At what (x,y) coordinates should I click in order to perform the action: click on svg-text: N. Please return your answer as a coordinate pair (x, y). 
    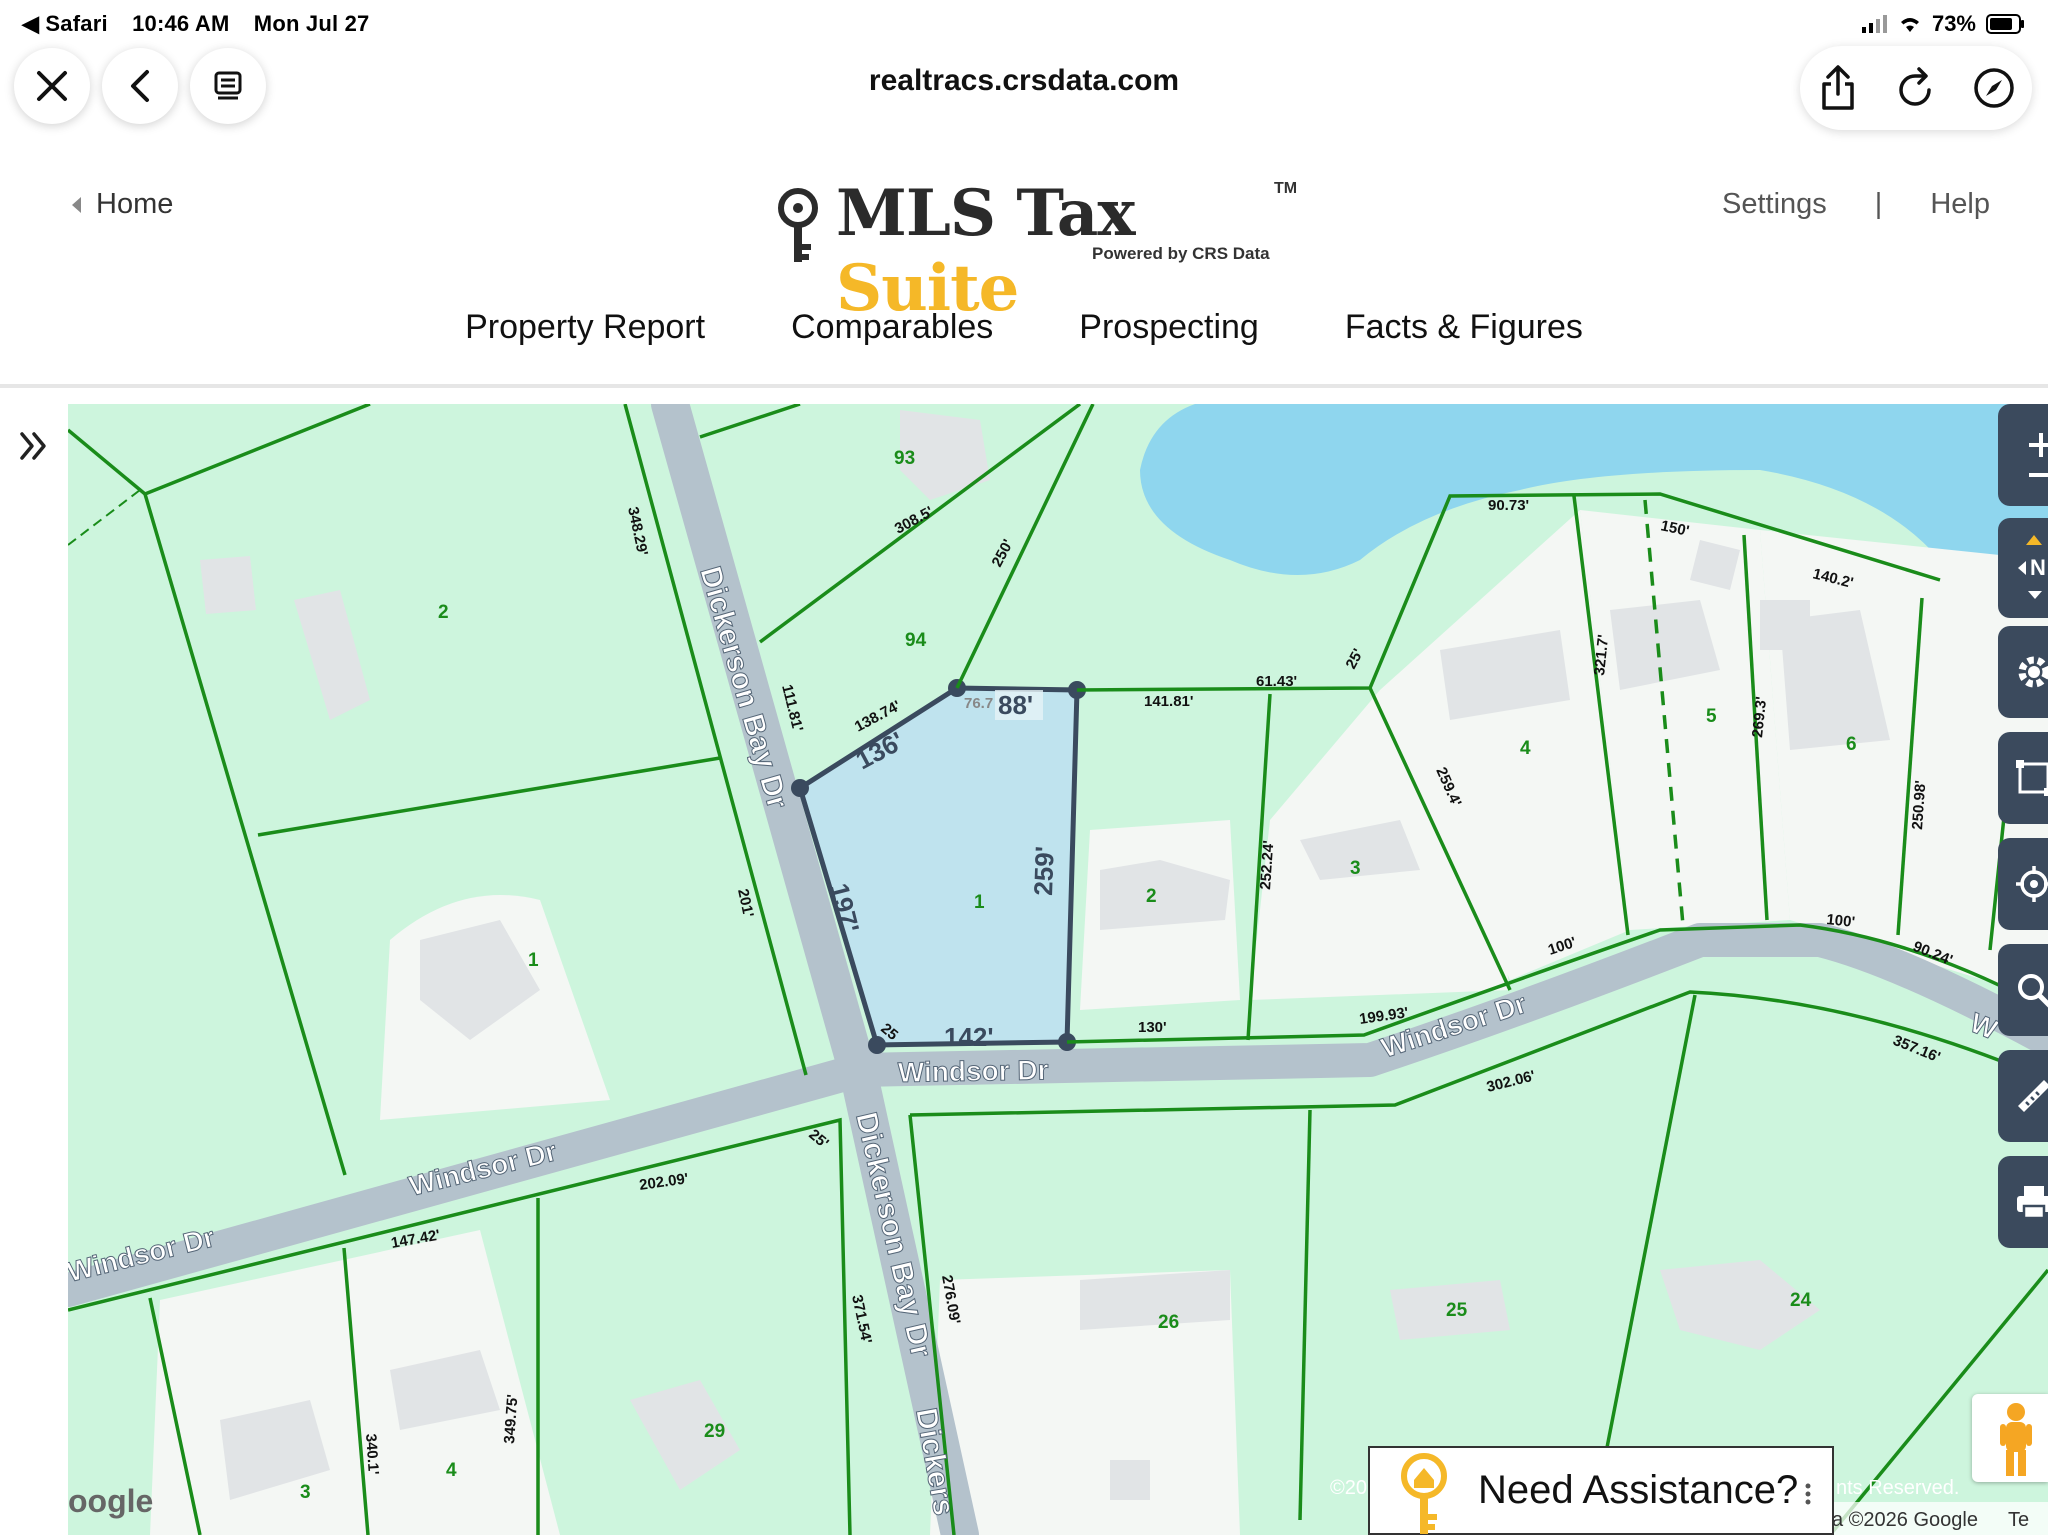
    Looking at the image, I should click on (2038, 567).